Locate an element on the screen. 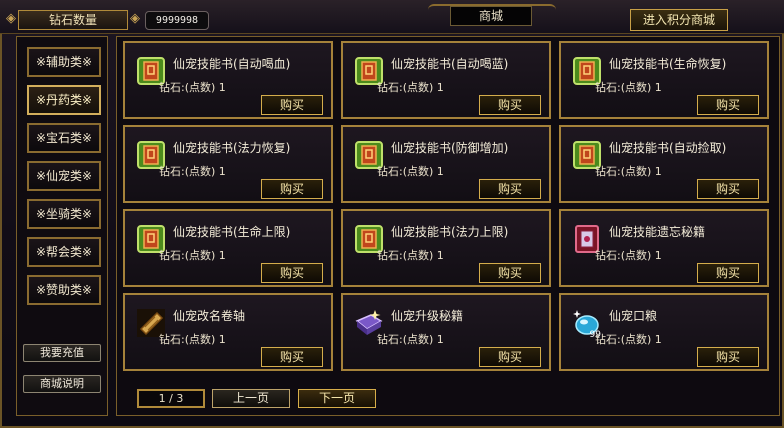 Image resolution: width=784 pixels, height=428 pixels. item-name: 仙宠技能书(生命上限) is located at coordinates (232, 232).